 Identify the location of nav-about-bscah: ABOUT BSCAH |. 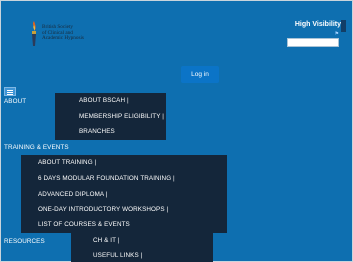
(104, 100).